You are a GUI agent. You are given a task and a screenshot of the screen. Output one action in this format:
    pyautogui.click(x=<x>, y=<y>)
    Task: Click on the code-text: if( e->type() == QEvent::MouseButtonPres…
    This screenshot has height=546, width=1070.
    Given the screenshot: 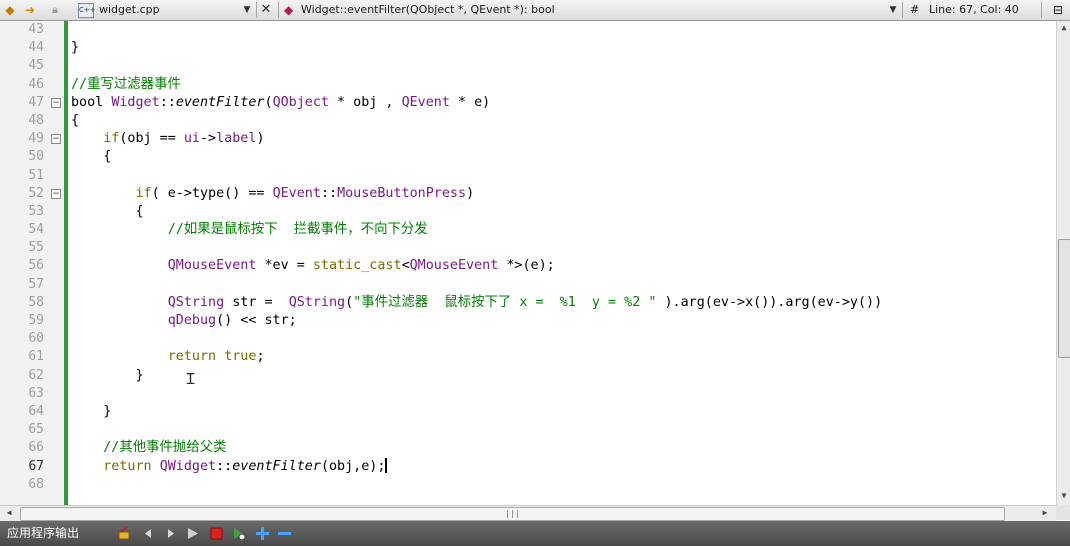 What is the action you would take?
    pyautogui.click(x=273, y=194)
    